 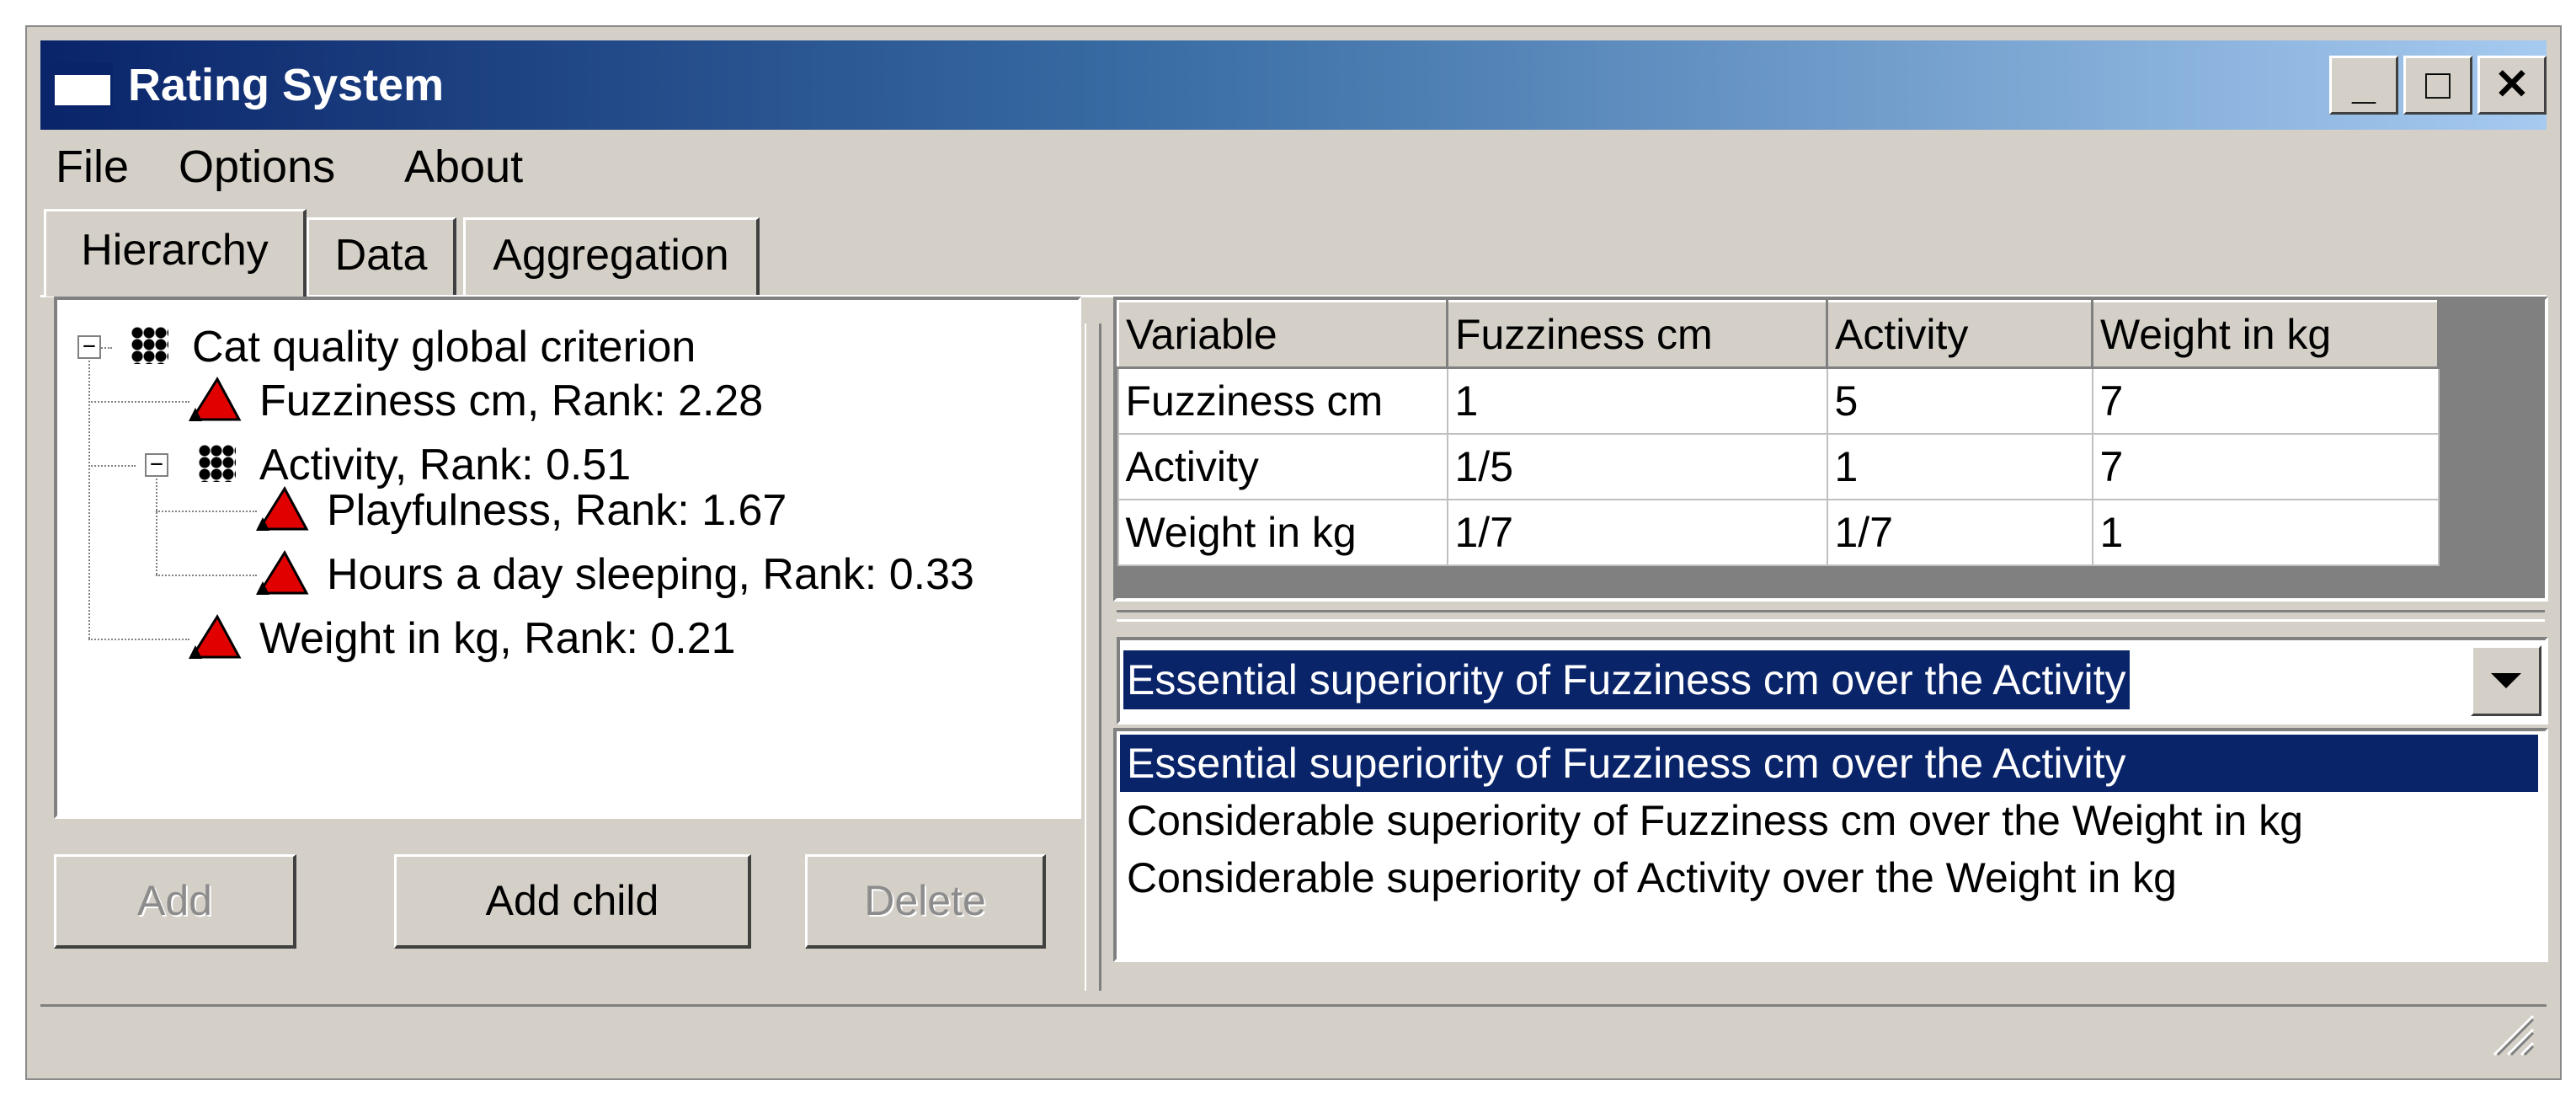 What do you see at coordinates (1093, 658) in the screenshot?
I see `vertical-splitter` at bounding box center [1093, 658].